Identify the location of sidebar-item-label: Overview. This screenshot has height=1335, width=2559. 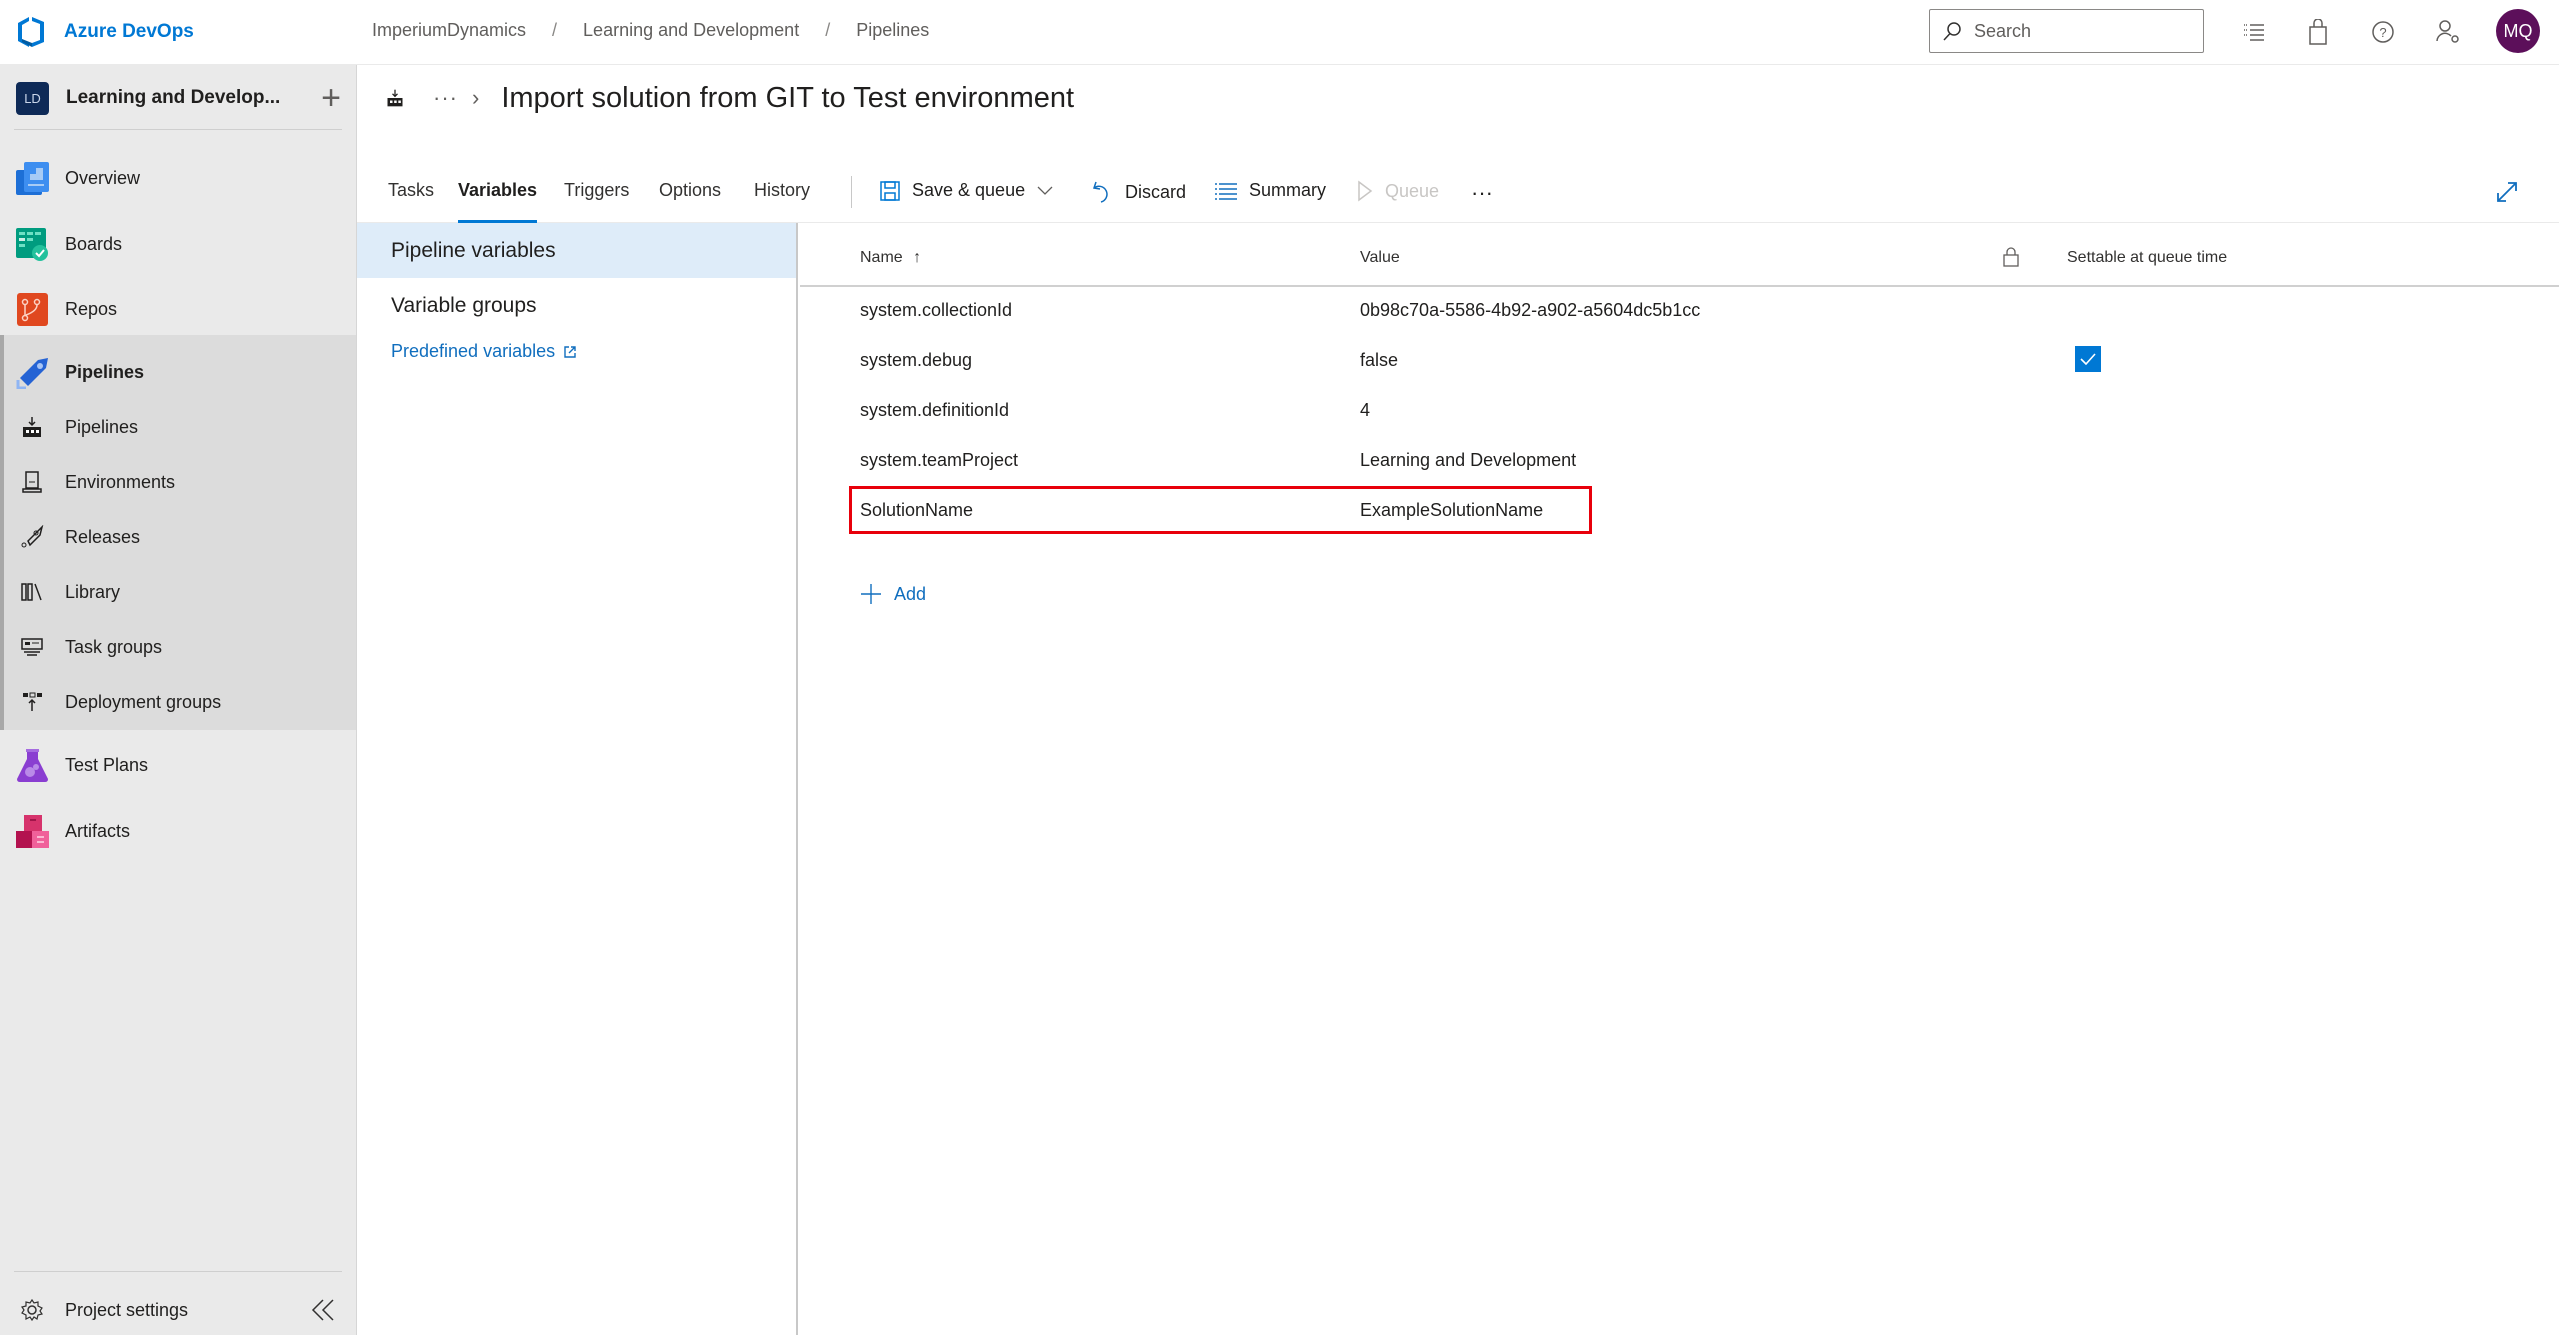
(103, 177).